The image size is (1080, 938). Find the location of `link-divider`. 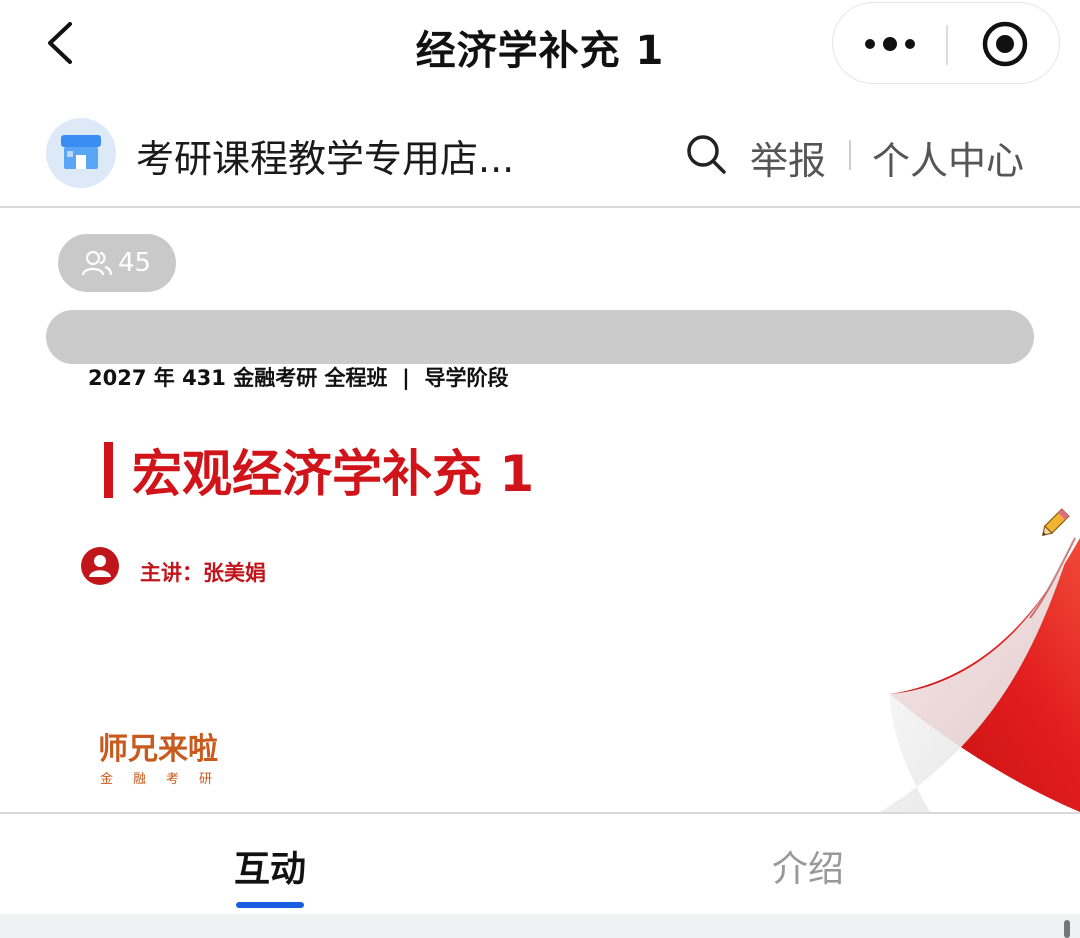

link-divider is located at coordinates (850, 155).